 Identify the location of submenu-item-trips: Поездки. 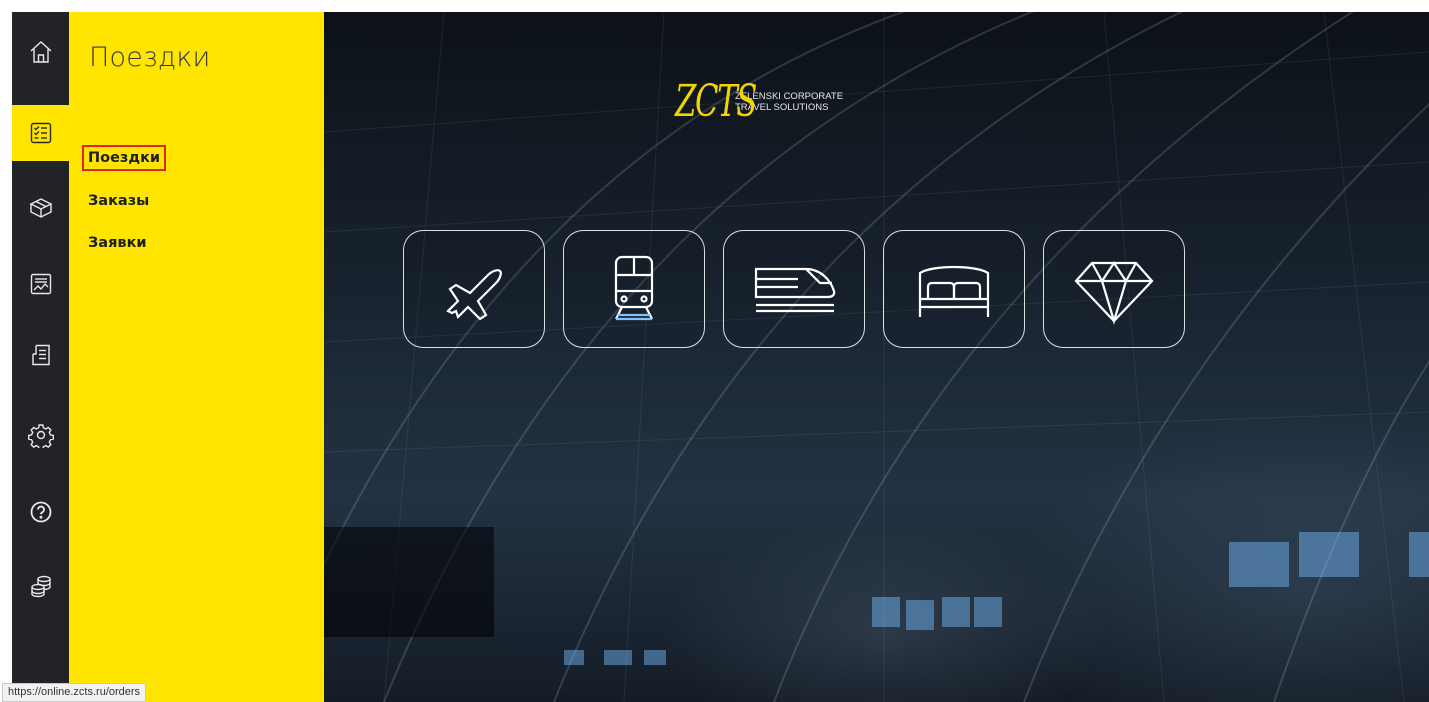
(124, 158).